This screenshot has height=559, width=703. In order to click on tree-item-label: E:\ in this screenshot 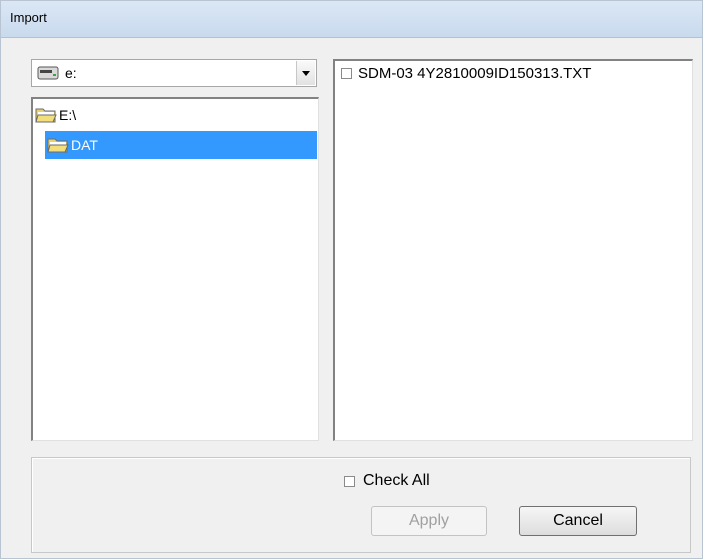, I will do `click(68, 115)`.